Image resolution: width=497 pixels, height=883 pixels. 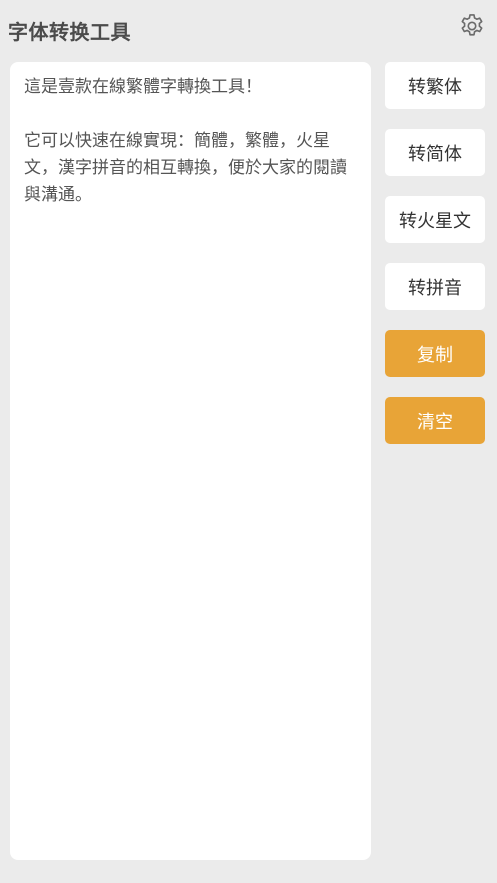 I want to click on to-martian-button: 转火星文, so click(x=435, y=219).